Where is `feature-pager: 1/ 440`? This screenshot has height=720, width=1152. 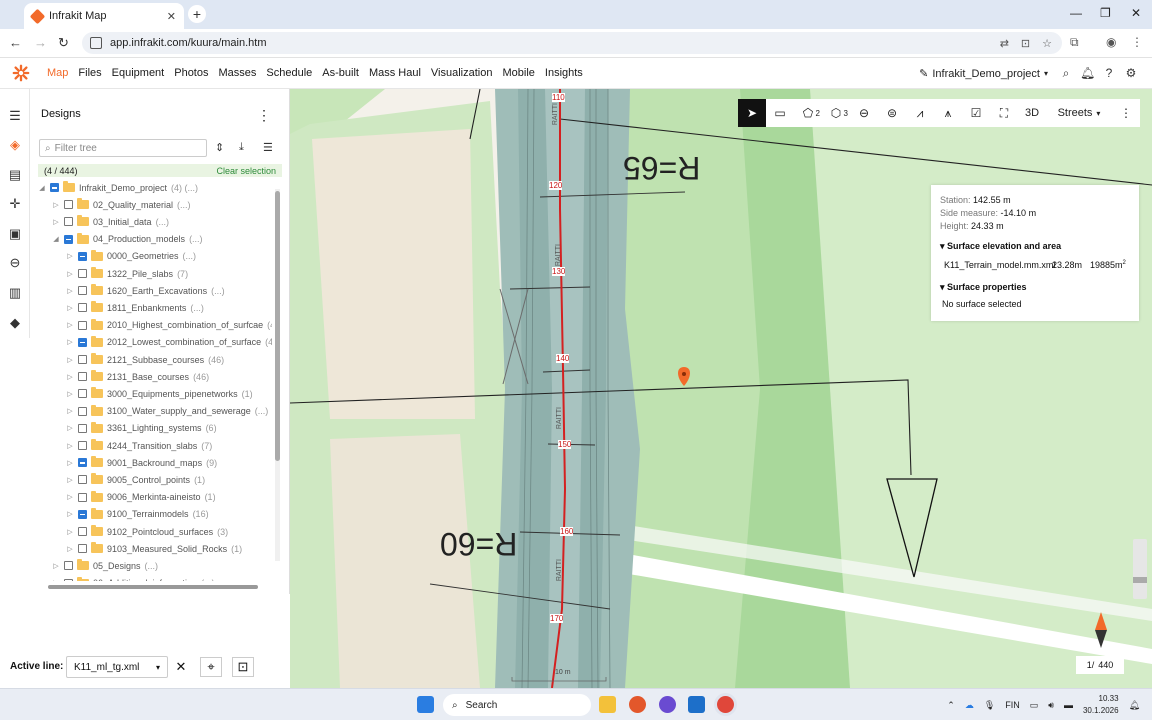 feature-pager: 1/ 440 is located at coordinates (1100, 665).